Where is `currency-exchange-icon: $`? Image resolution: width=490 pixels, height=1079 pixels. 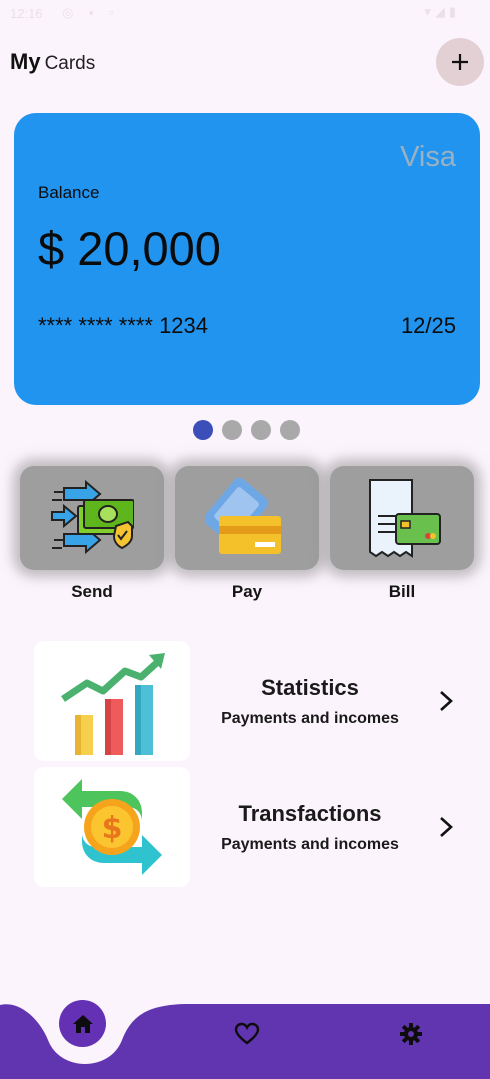
currency-exchange-icon: $ is located at coordinates (112, 827).